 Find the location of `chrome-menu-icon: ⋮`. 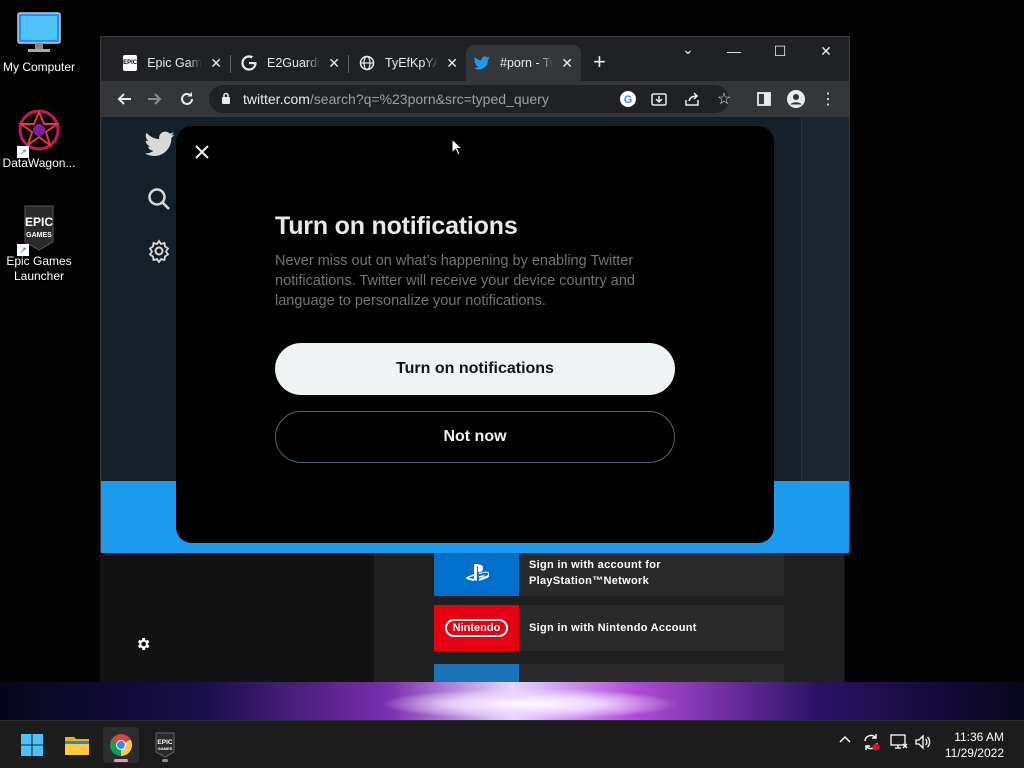

chrome-menu-icon: ⋮ is located at coordinates (828, 99).